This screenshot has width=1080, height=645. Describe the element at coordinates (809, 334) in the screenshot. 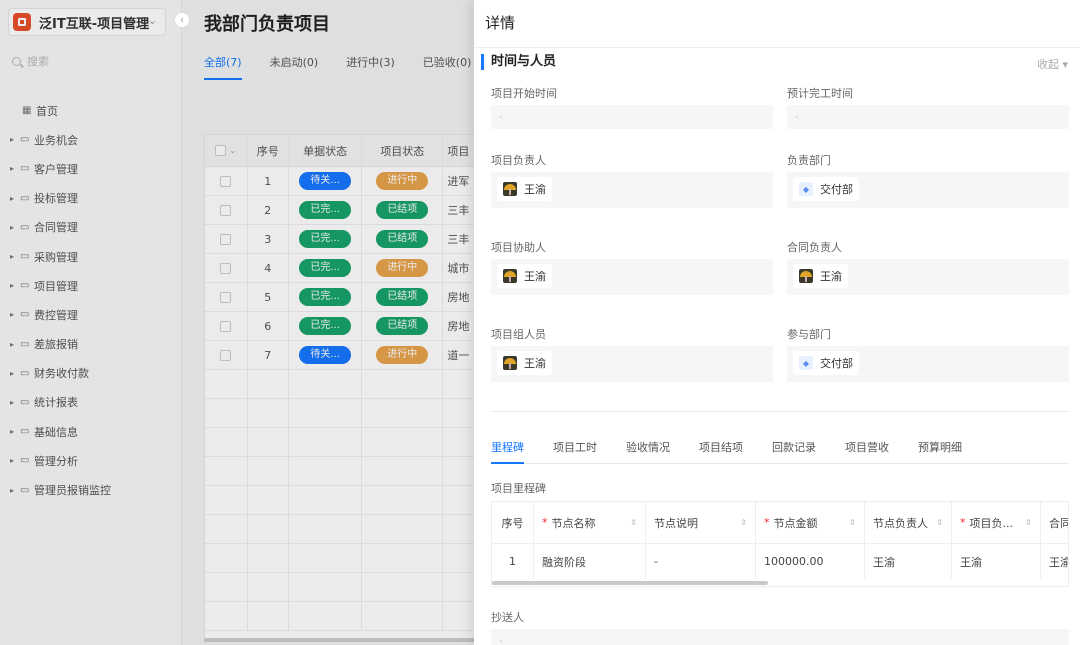

I see `field-label-join-dept: 参与部门` at that location.